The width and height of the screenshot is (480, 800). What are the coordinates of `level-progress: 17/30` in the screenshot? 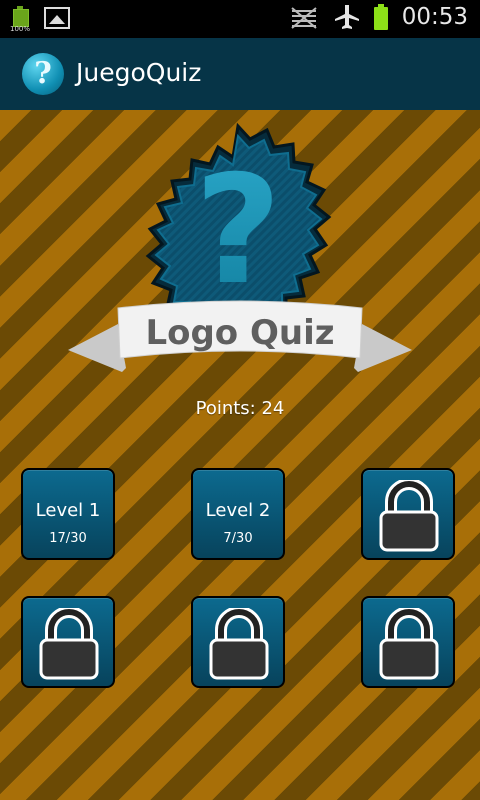 It's located at (68, 538).